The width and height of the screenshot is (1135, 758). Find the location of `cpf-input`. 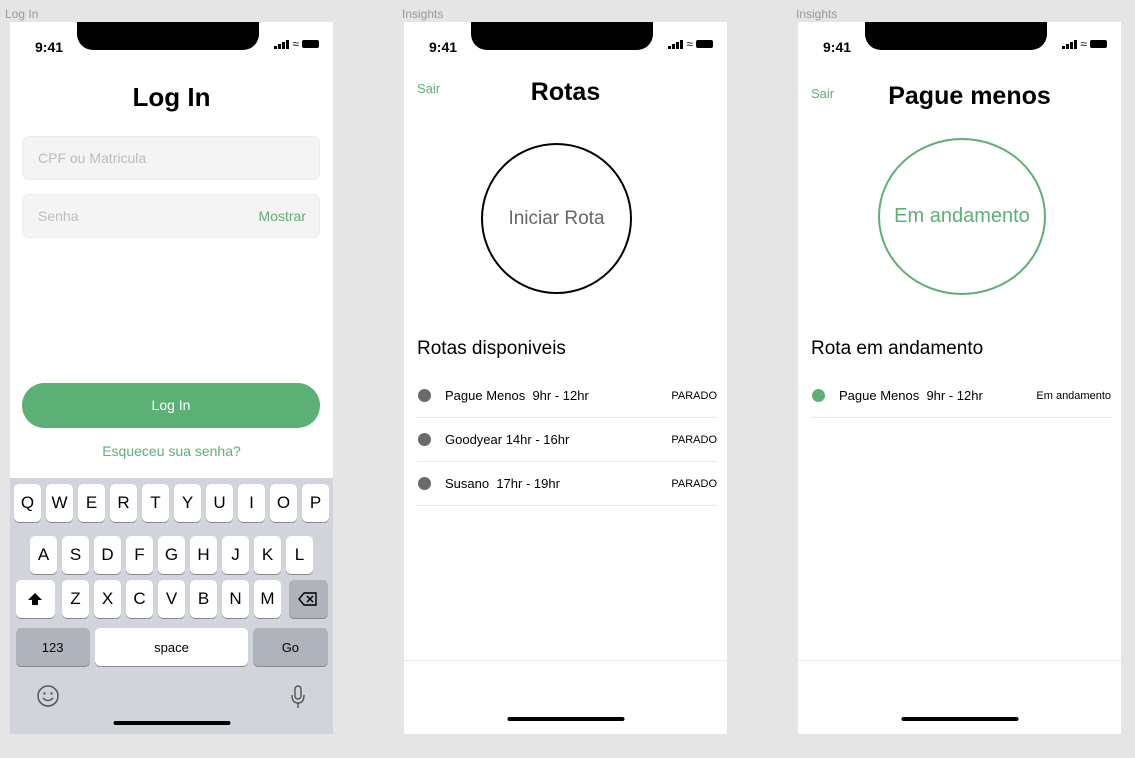

cpf-input is located at coordinates (143, 158).